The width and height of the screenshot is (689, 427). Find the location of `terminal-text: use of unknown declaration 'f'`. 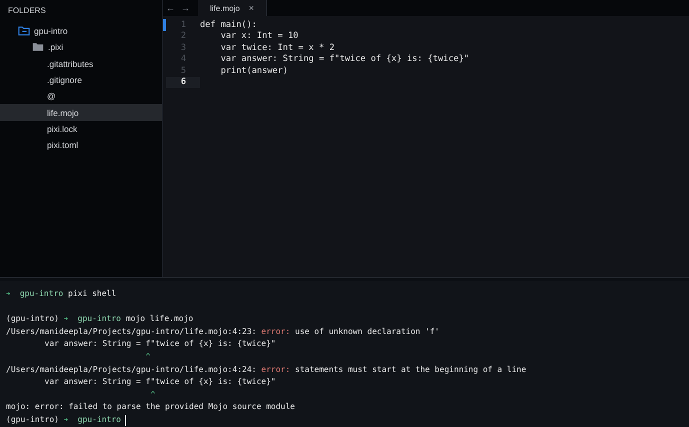

terminal-text: use of unknown declaration 'f' is located at coordinates (367, 332).